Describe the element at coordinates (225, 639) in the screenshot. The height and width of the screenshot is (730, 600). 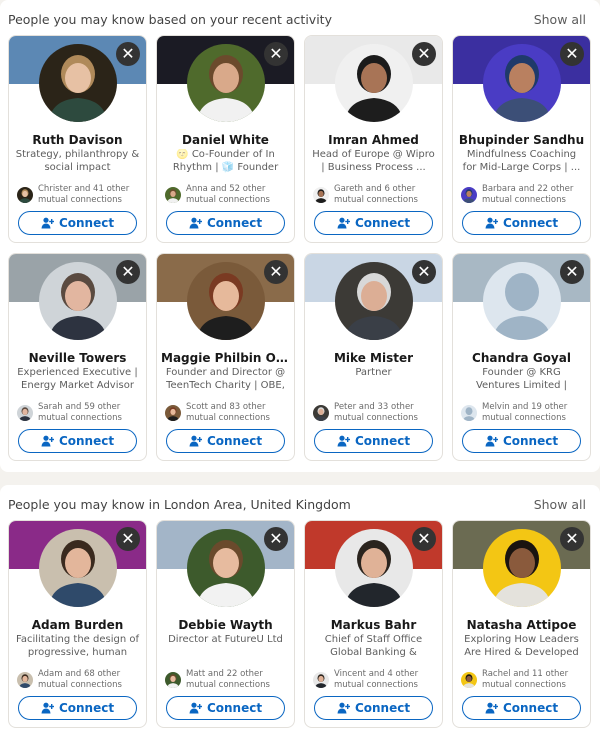
I see `person-headline: Director at FutureU Ltd` at that location.